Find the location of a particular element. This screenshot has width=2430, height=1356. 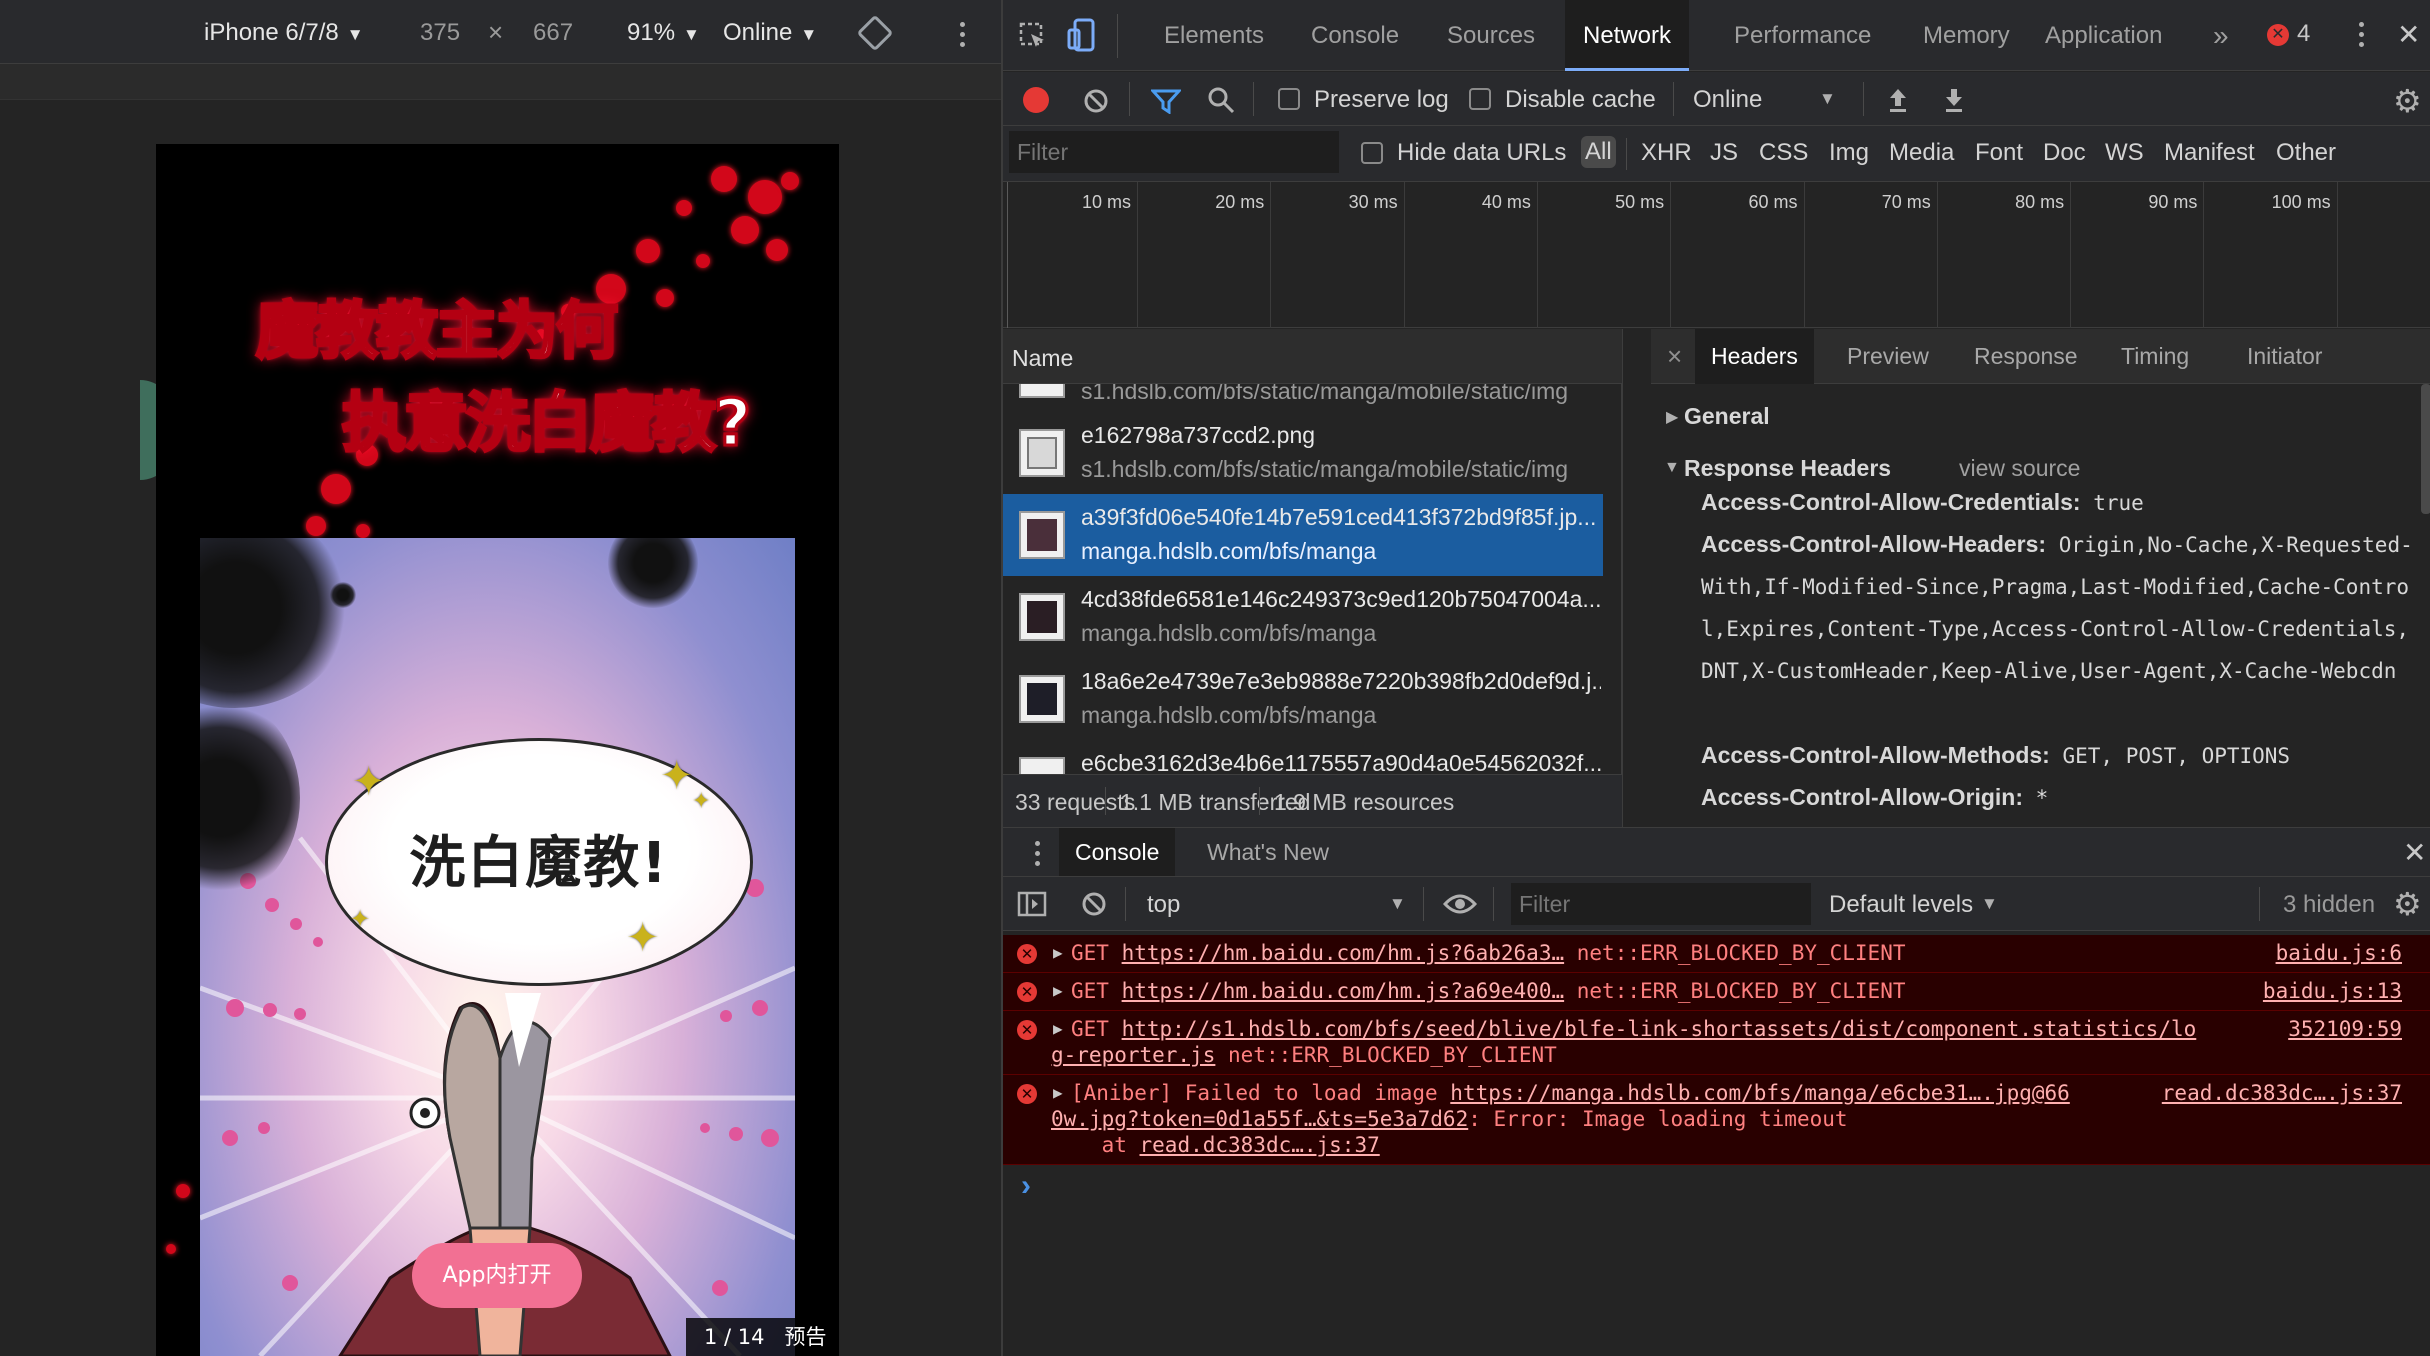

filter-type-xhr: XHR is located at coordinates (1666, 153).